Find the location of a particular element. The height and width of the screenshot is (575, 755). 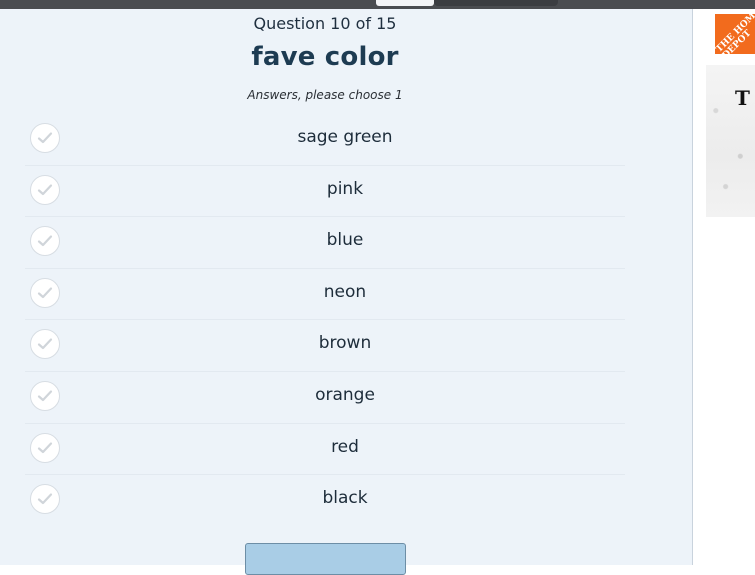

answer-label: pink is located at coordinates (345, 188).